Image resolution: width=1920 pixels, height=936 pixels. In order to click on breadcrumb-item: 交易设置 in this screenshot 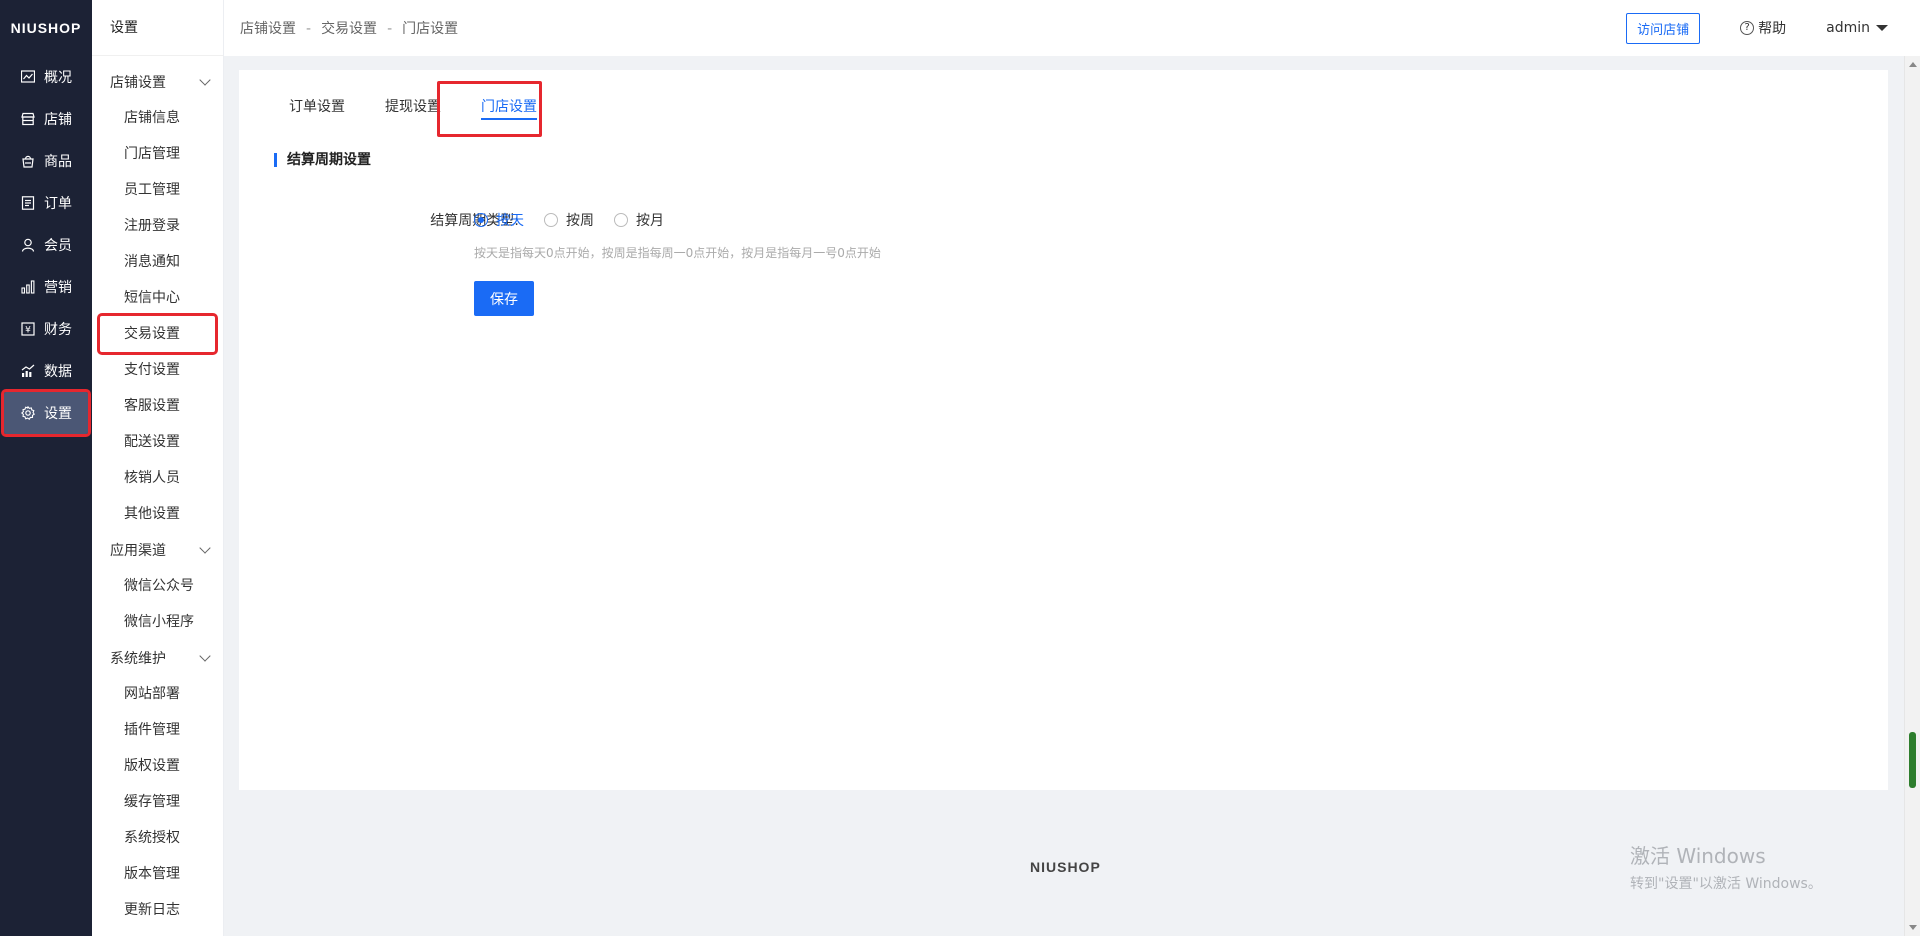, I will do `click(349, 29)`.